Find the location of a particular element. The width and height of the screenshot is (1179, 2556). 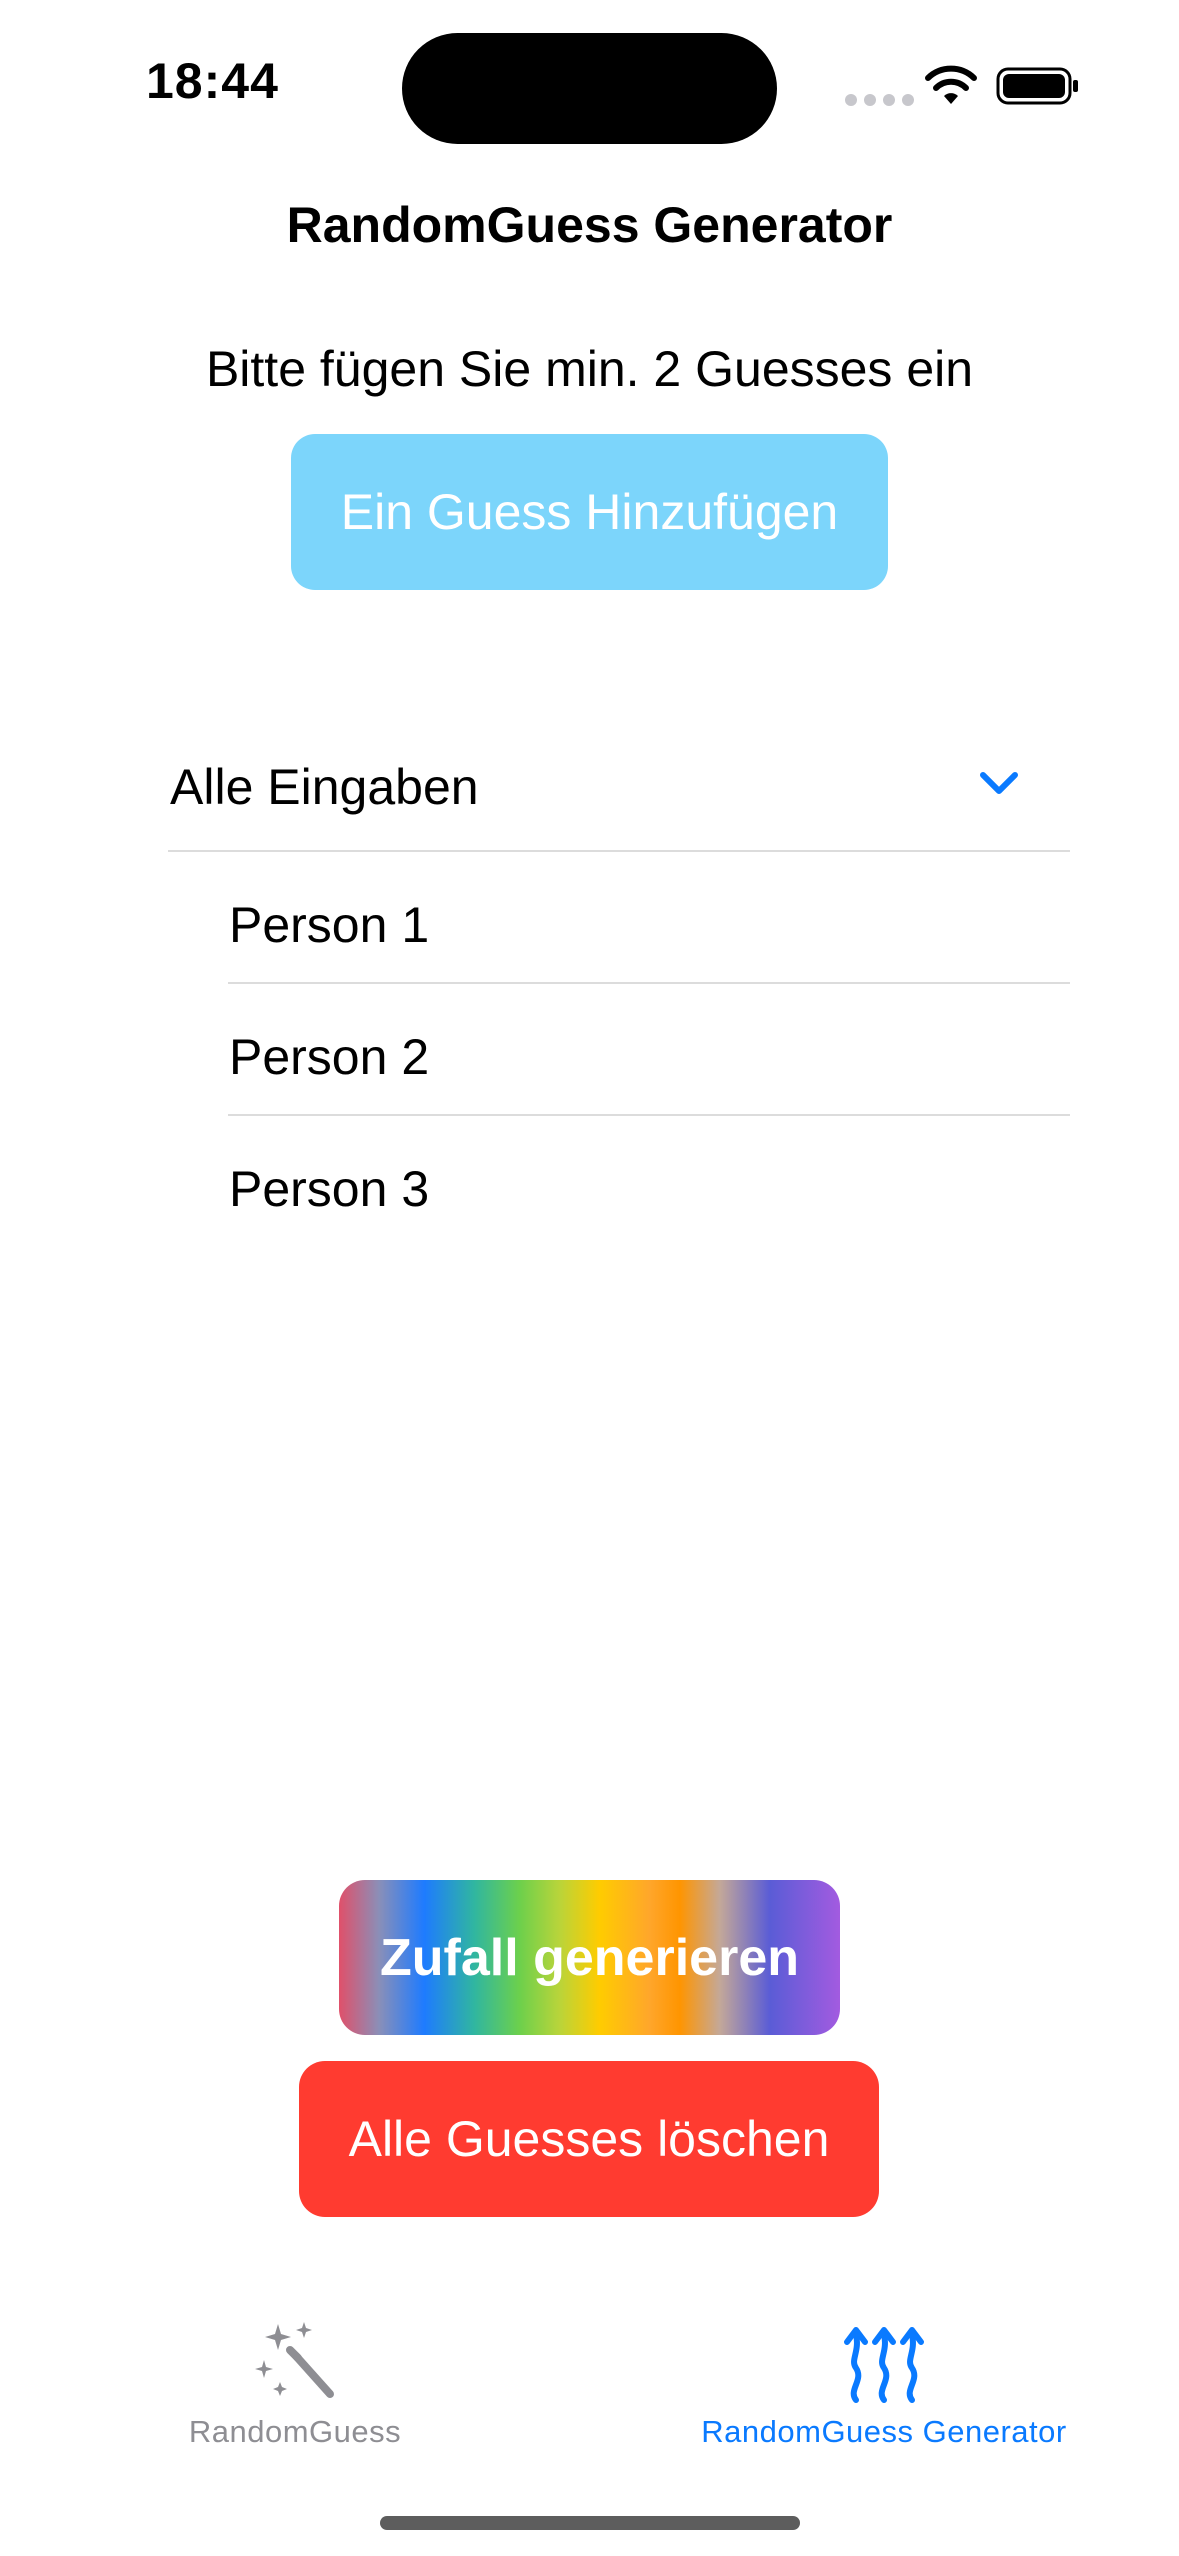

all-entries-disclosure: Alle Eingaben is located at coordinates (619, 796).